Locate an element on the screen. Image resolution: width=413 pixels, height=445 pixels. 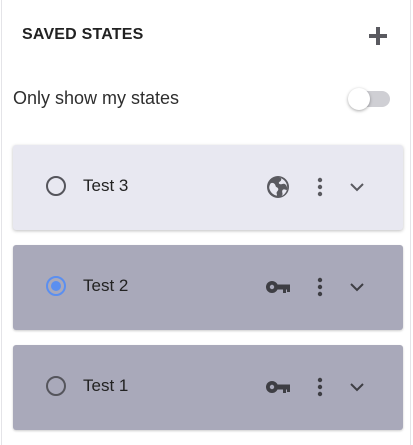
state-name: Test 3 is located at coordinates (106, 185).